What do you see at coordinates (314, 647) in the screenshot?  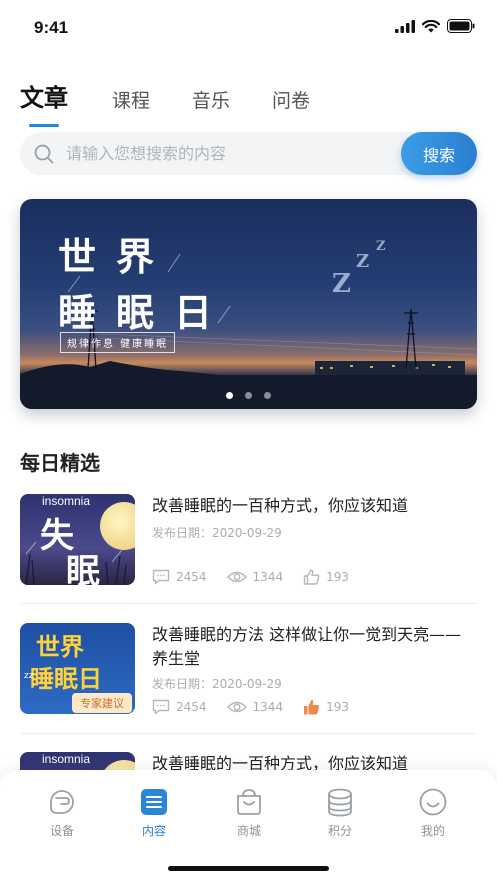 I see `article-title: 改善睡眠的方法 这样做让你一觉到天亮——养生堂` at bounding box center [314, 647].